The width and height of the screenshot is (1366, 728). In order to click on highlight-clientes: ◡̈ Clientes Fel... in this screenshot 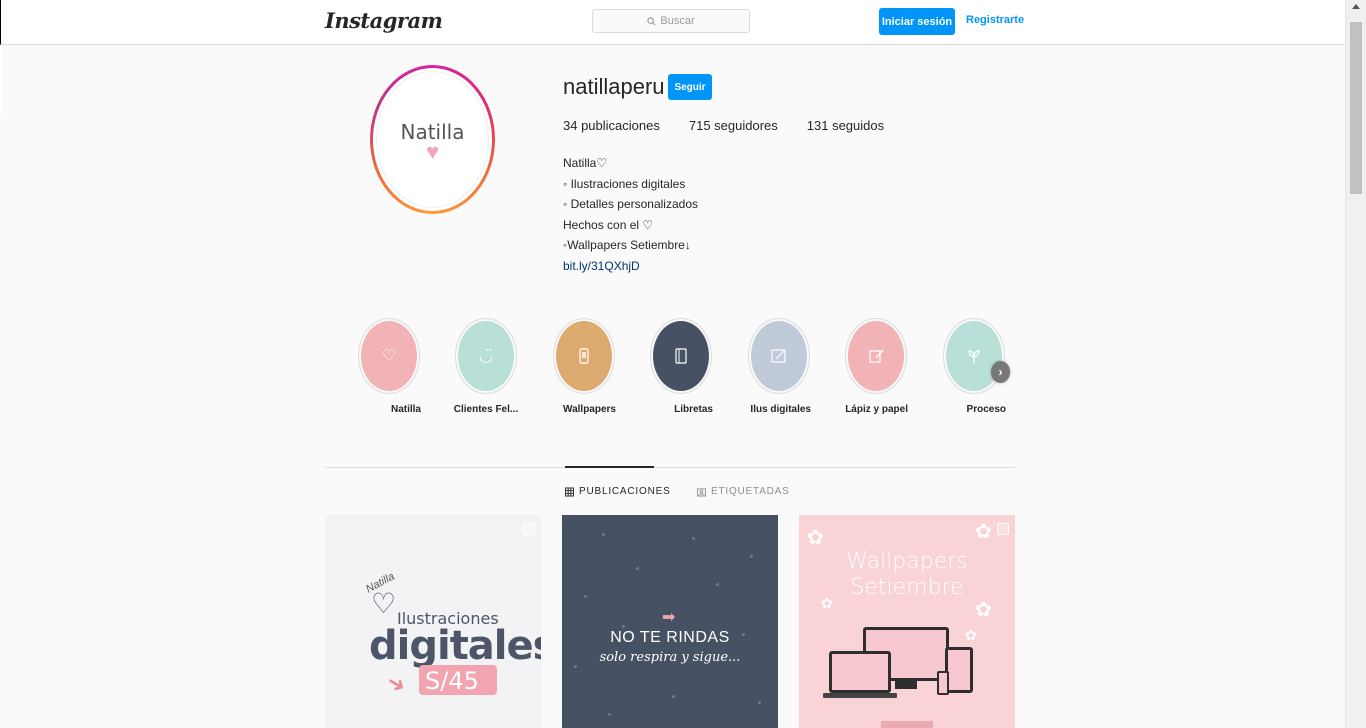, I will do `click(486, 367)`.